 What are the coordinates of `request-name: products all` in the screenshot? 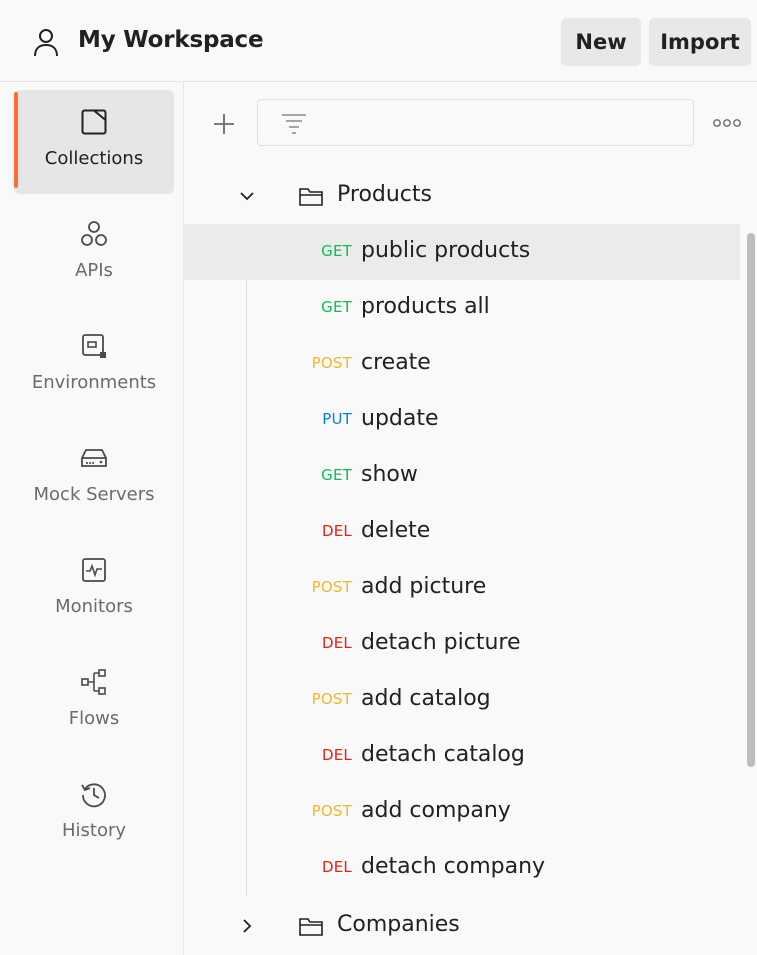 It's located at (425, 306).